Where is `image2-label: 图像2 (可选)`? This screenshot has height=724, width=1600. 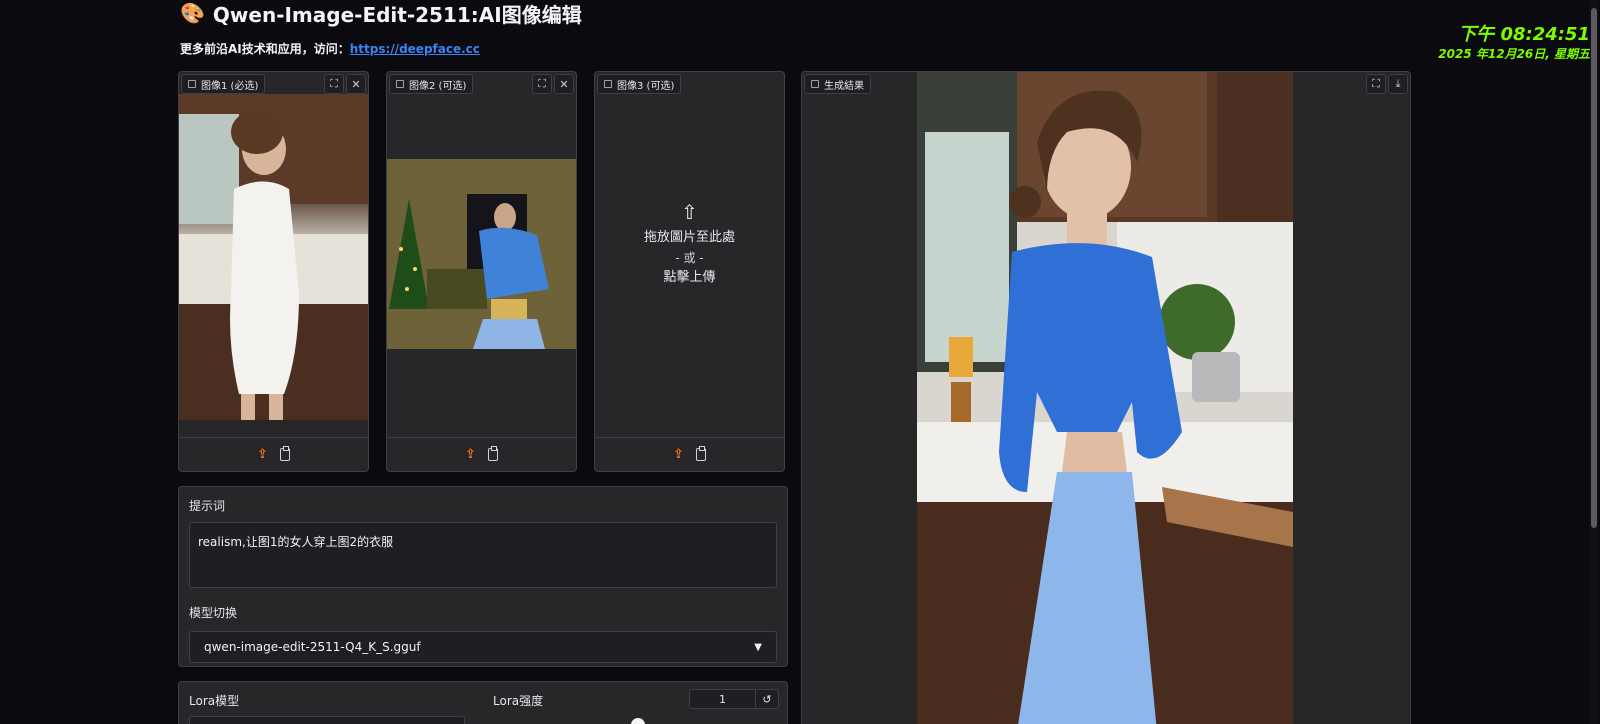
image2-label: 图像2 (可选) is located at coordinates (431, 84).